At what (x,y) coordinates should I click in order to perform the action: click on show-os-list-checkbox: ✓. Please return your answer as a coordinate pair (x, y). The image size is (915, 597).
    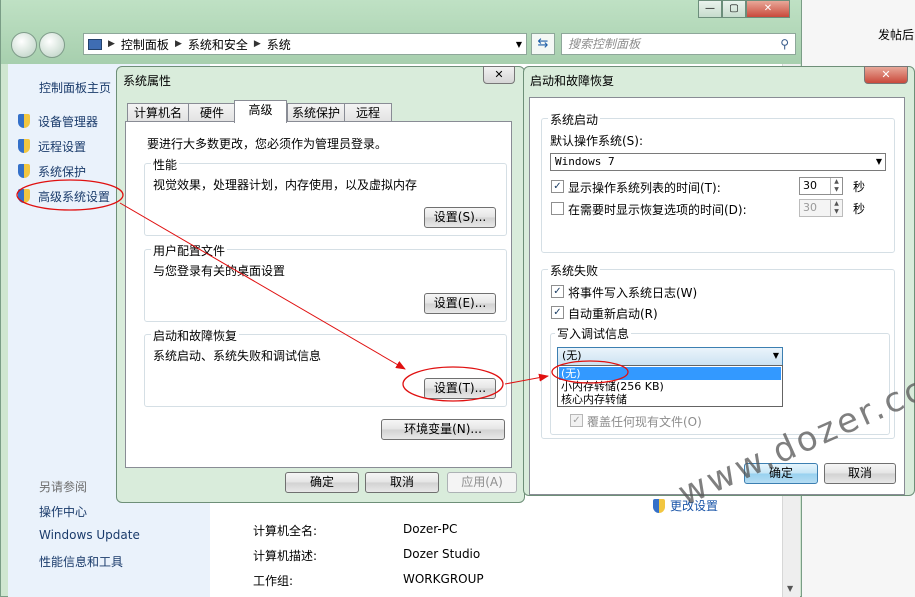
    Looking at the image, I should click on (557, 186).